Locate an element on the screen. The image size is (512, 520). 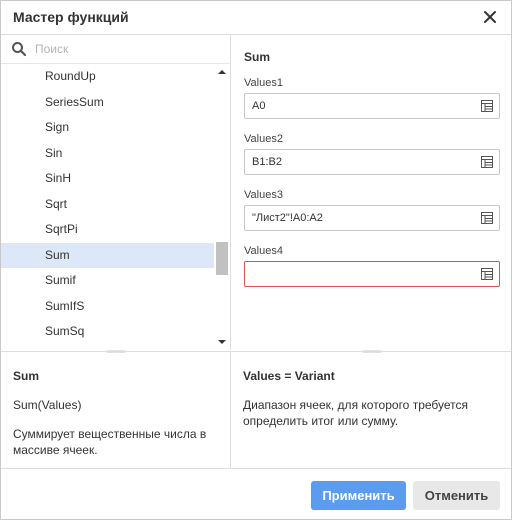
search-bar is located at coordinates (115, 49).